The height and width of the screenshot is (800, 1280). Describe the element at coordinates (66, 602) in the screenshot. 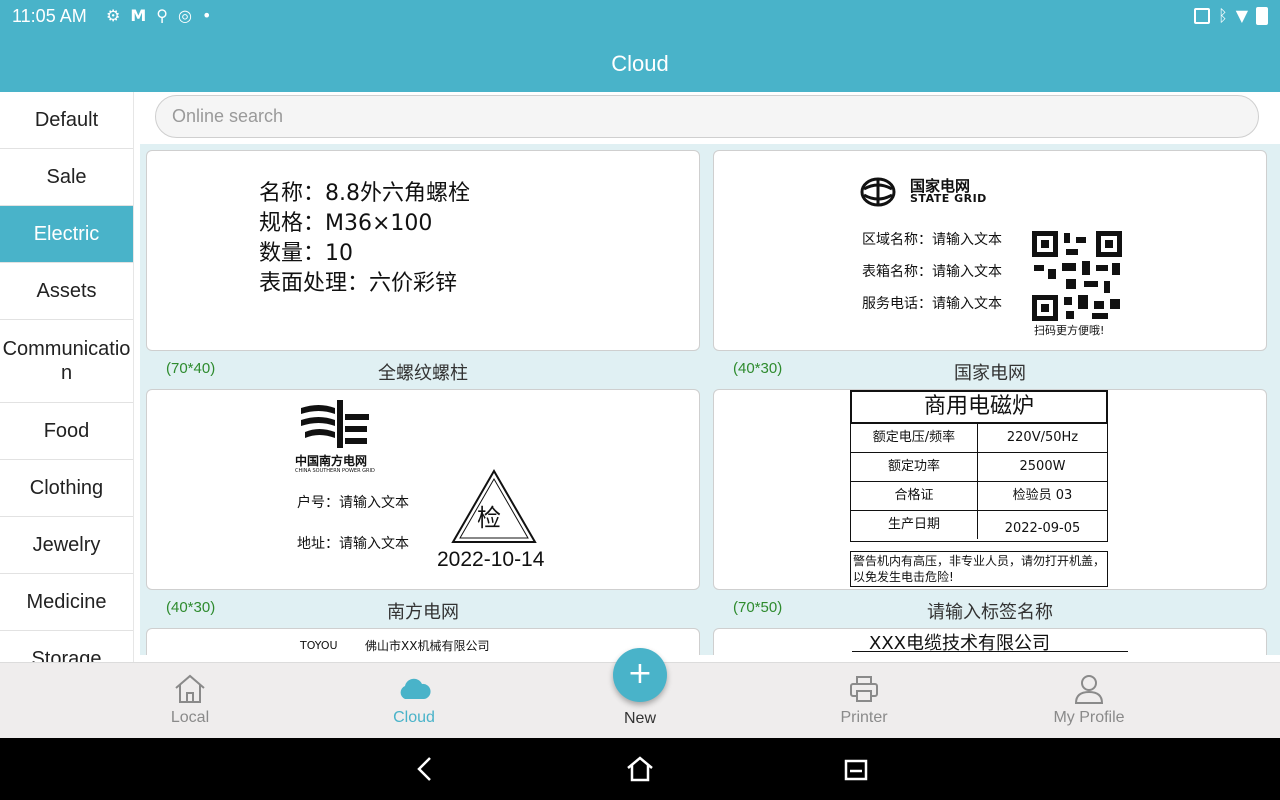

I see `sidebar-item-medicine: Medicine` at that location.